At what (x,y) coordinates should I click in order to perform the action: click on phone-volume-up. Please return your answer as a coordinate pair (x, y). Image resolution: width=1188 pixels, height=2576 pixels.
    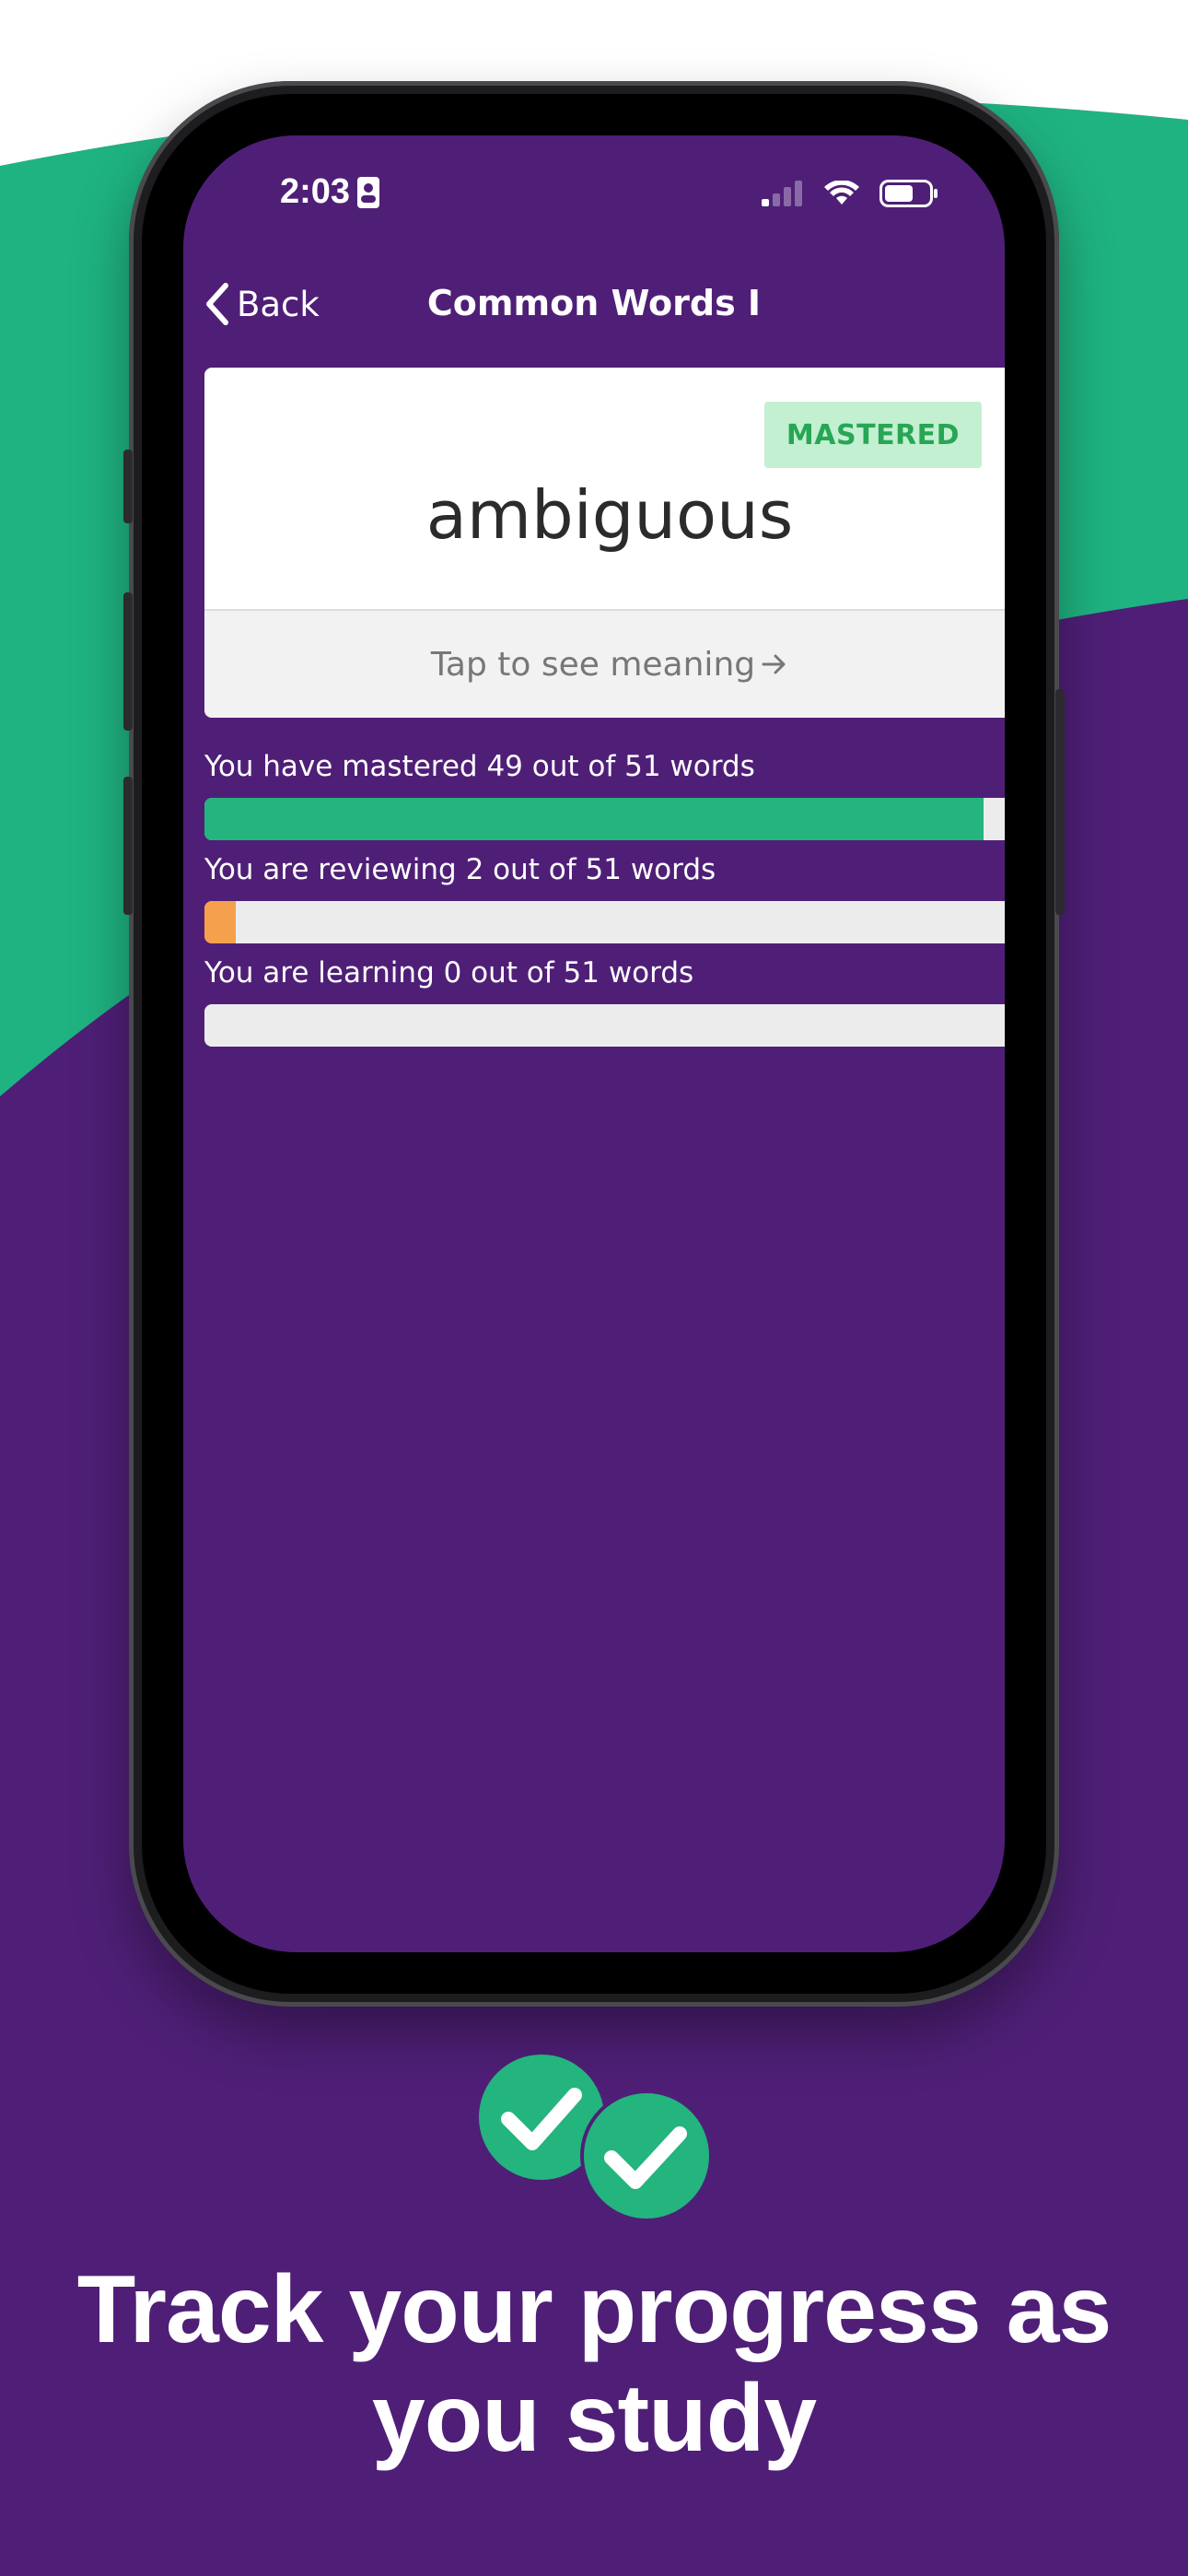
    Looking at the image, I should click on (128, 661).